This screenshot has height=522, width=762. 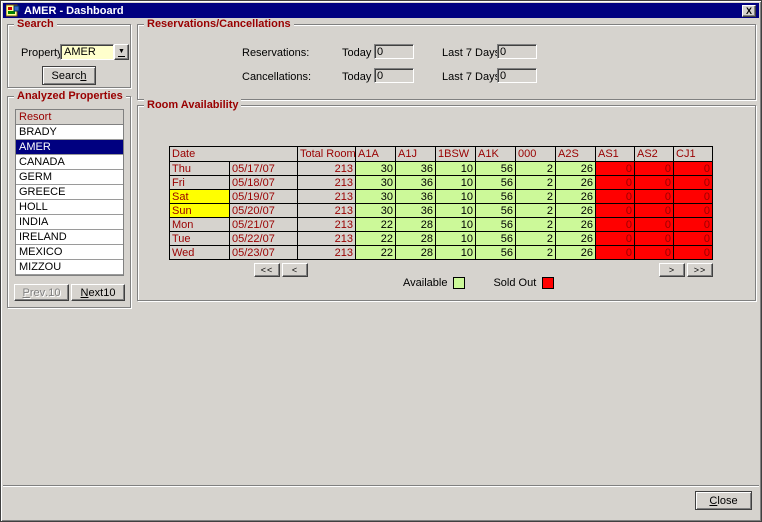 I want to click on resort-list-item-brady: BRADY, so click(x=69, y=132).